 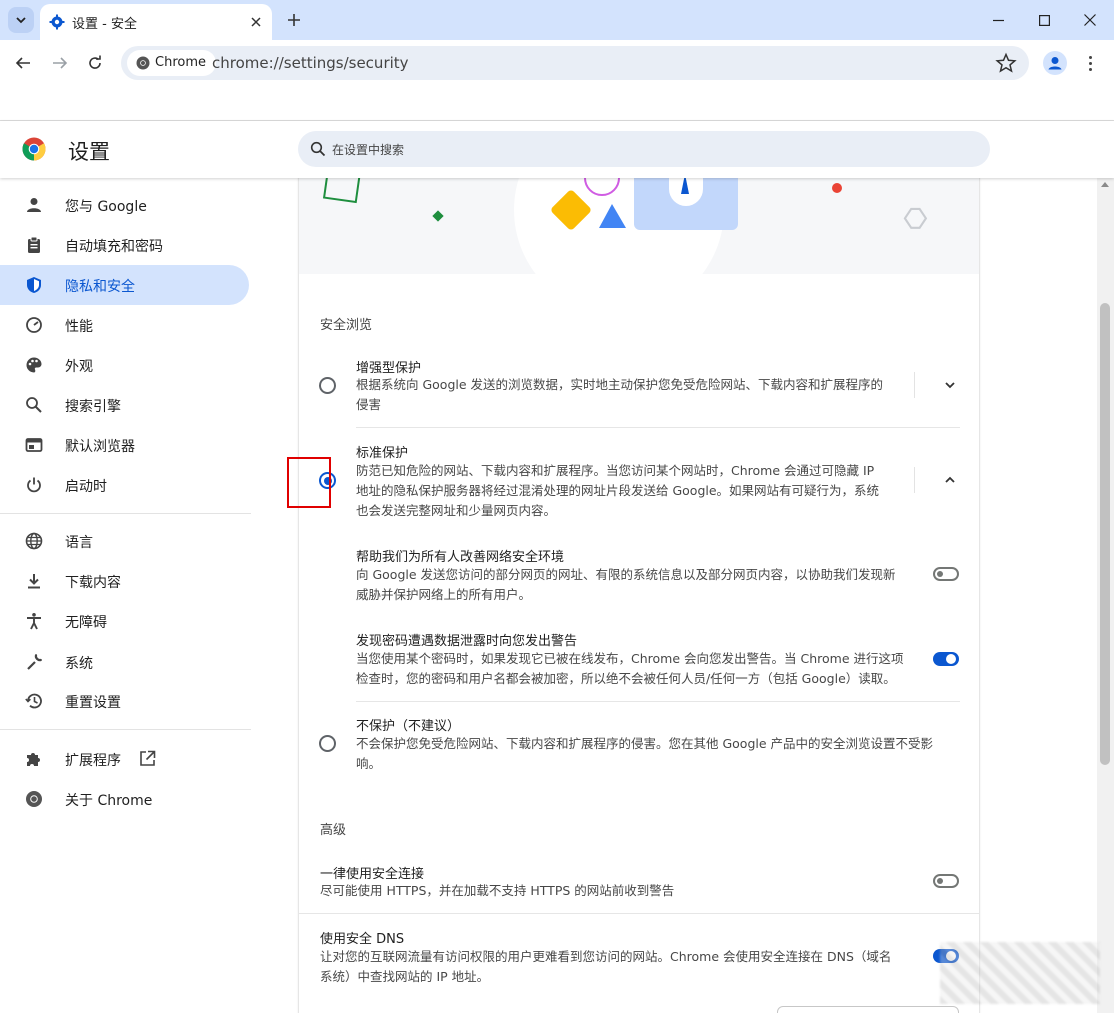 What do you see at coordinates (1105, 184) in the screenshot?
I see `scroll-up-arrow-icon` at bounding box center [1105, 184].